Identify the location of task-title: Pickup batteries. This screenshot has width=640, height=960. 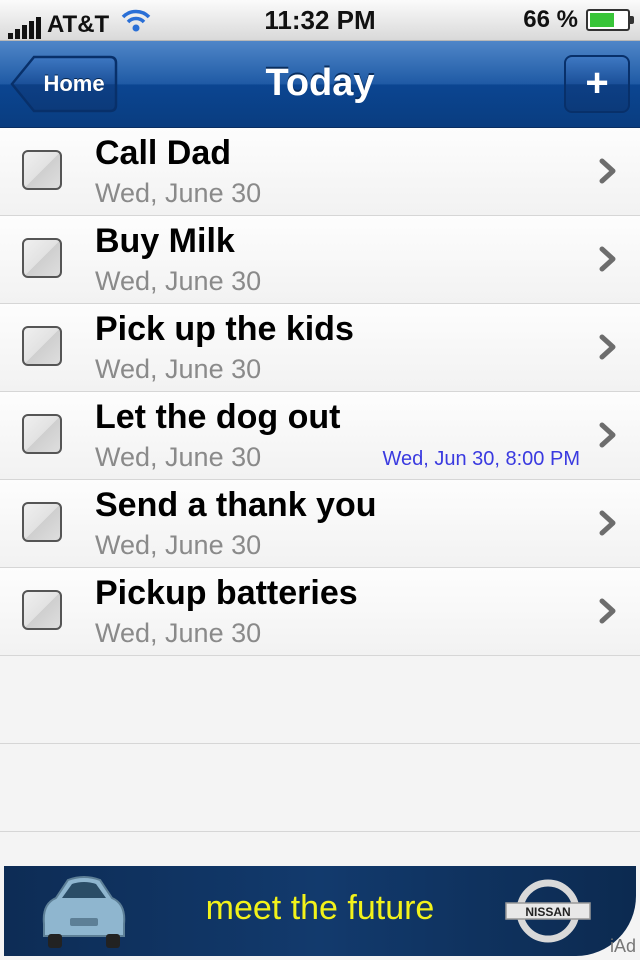
(226, 593).